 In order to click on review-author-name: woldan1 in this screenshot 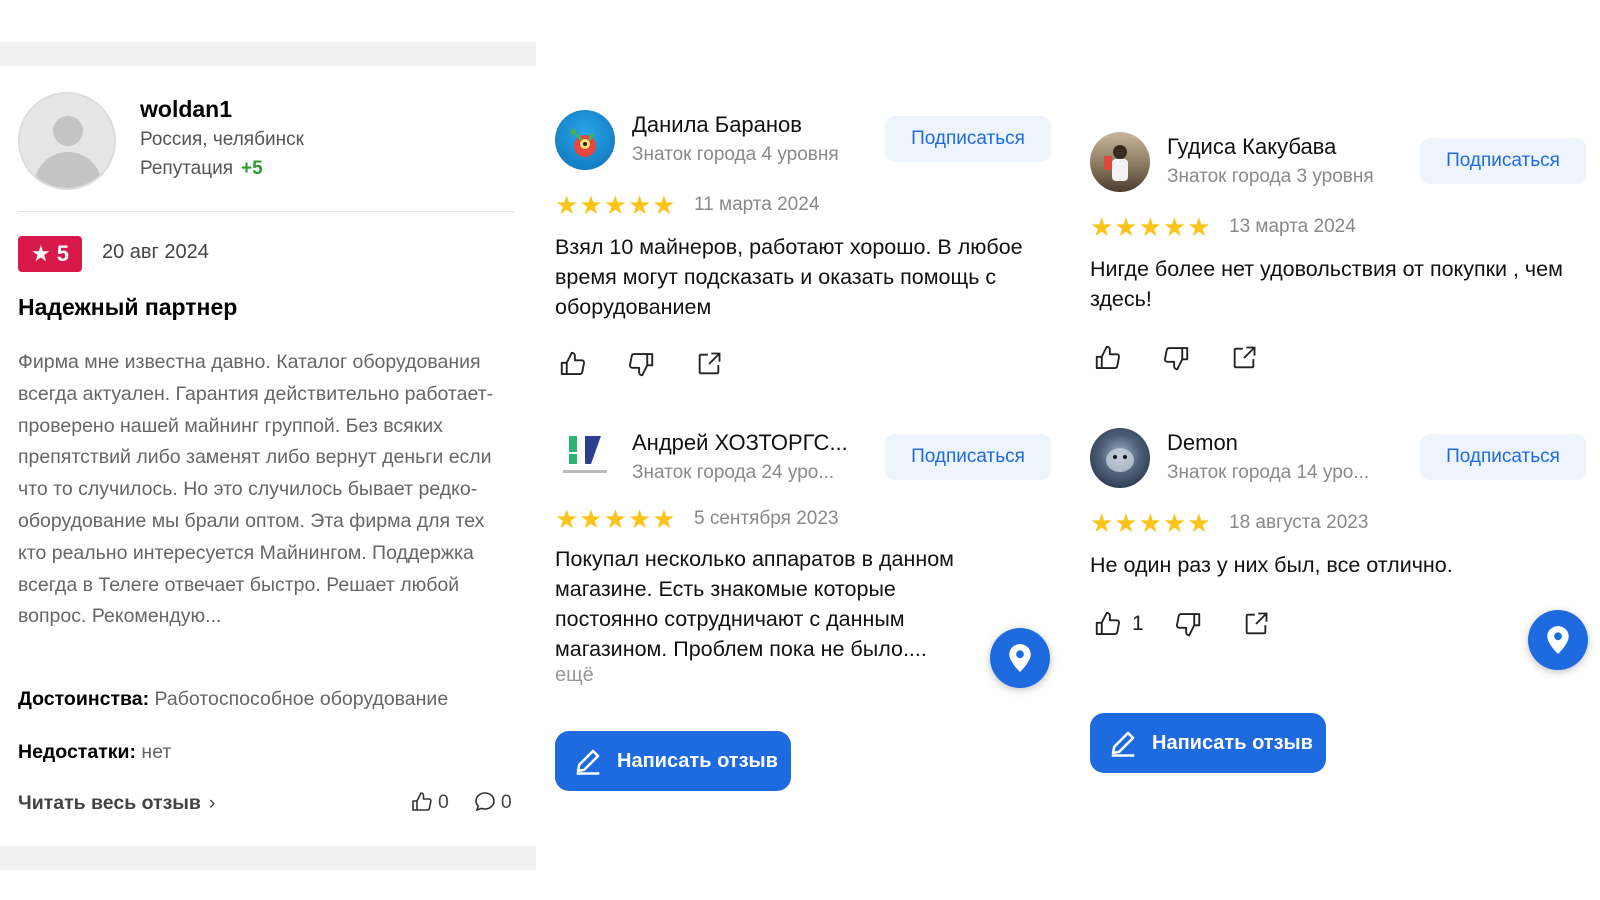, I will do `click(186, 109)`.